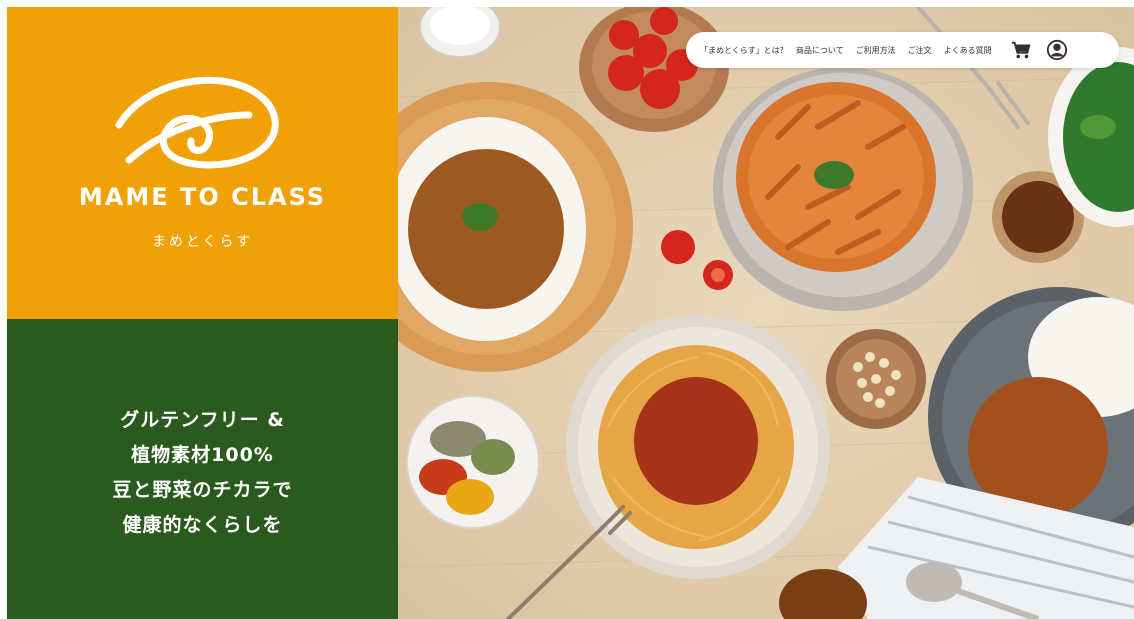  Describe the element at coordinates (968, 50) in the screenshot. I see `nav-link-faq: よくある質問` at that location.